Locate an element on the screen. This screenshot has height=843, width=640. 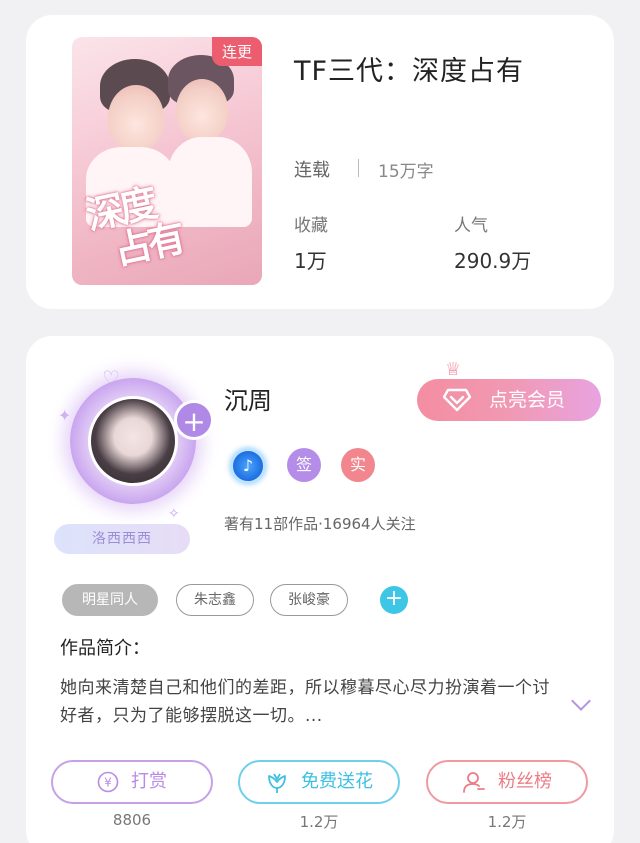
tag-category: 明星同人 is located at coordinates (110, 600).